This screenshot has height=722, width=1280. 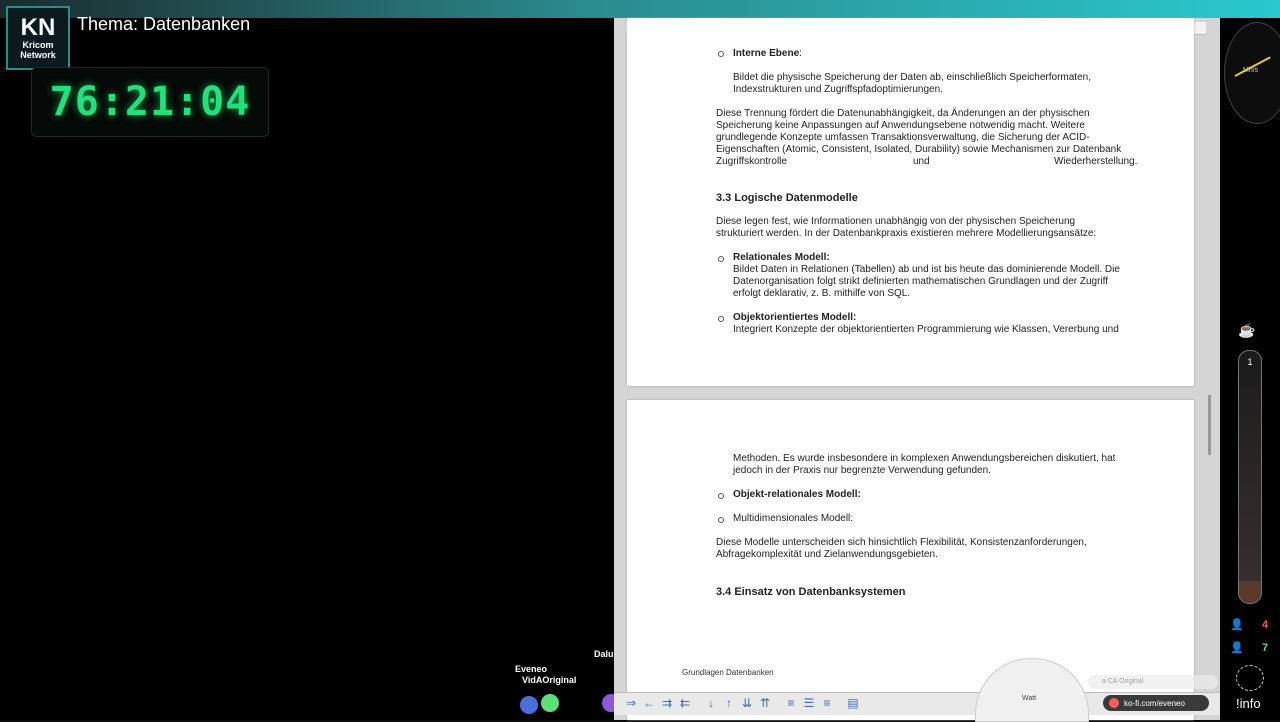 What do you see at coordinates (38, 45) in the screenshot?
I see `logo-line1: Kricom` at bounding box center [38, 45].